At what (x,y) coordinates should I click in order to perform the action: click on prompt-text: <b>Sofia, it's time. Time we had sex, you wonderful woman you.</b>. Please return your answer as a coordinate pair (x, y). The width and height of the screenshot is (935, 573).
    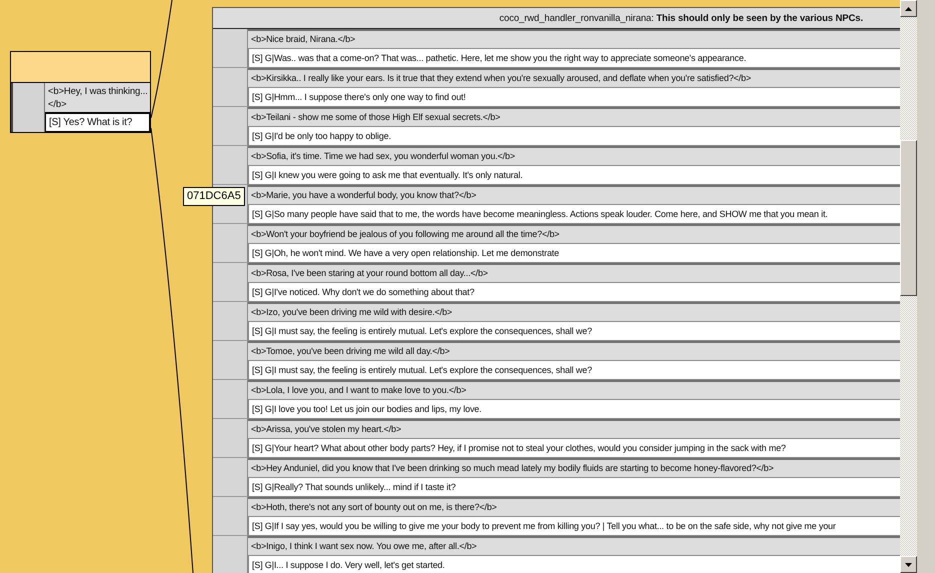
    Looking at the image, I should click on (574, 155).